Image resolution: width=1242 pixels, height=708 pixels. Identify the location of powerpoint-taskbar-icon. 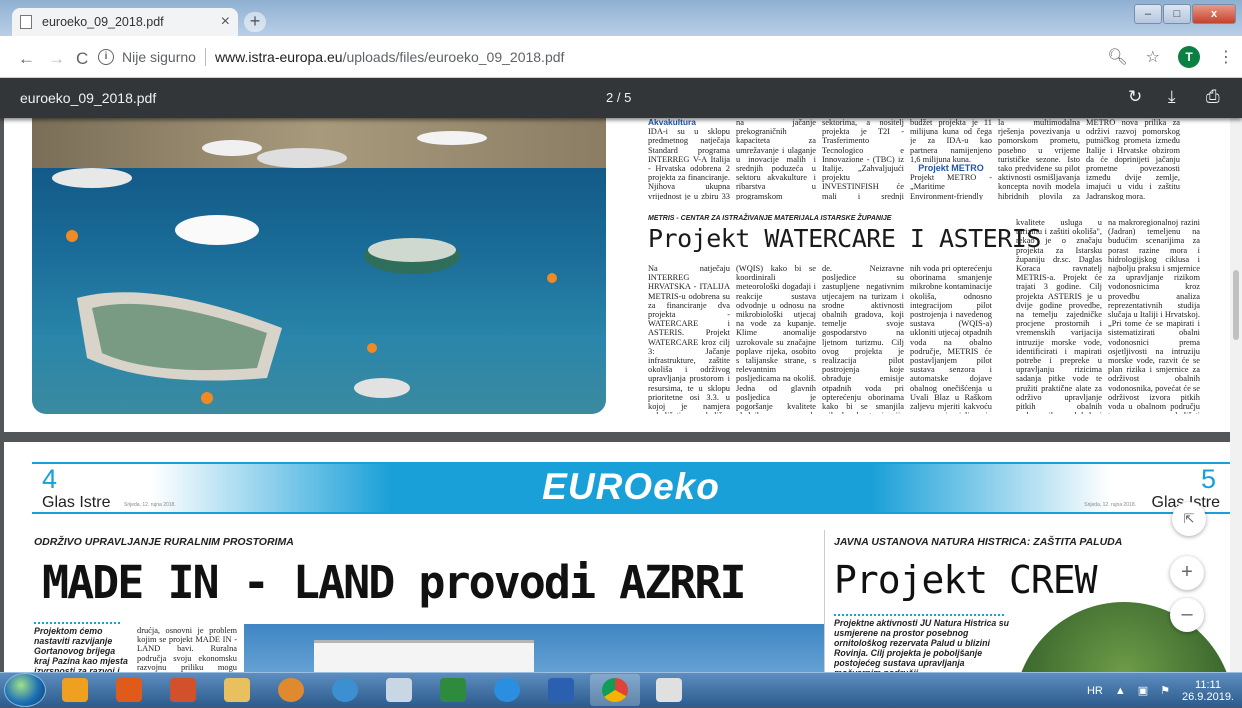
(183, 690).